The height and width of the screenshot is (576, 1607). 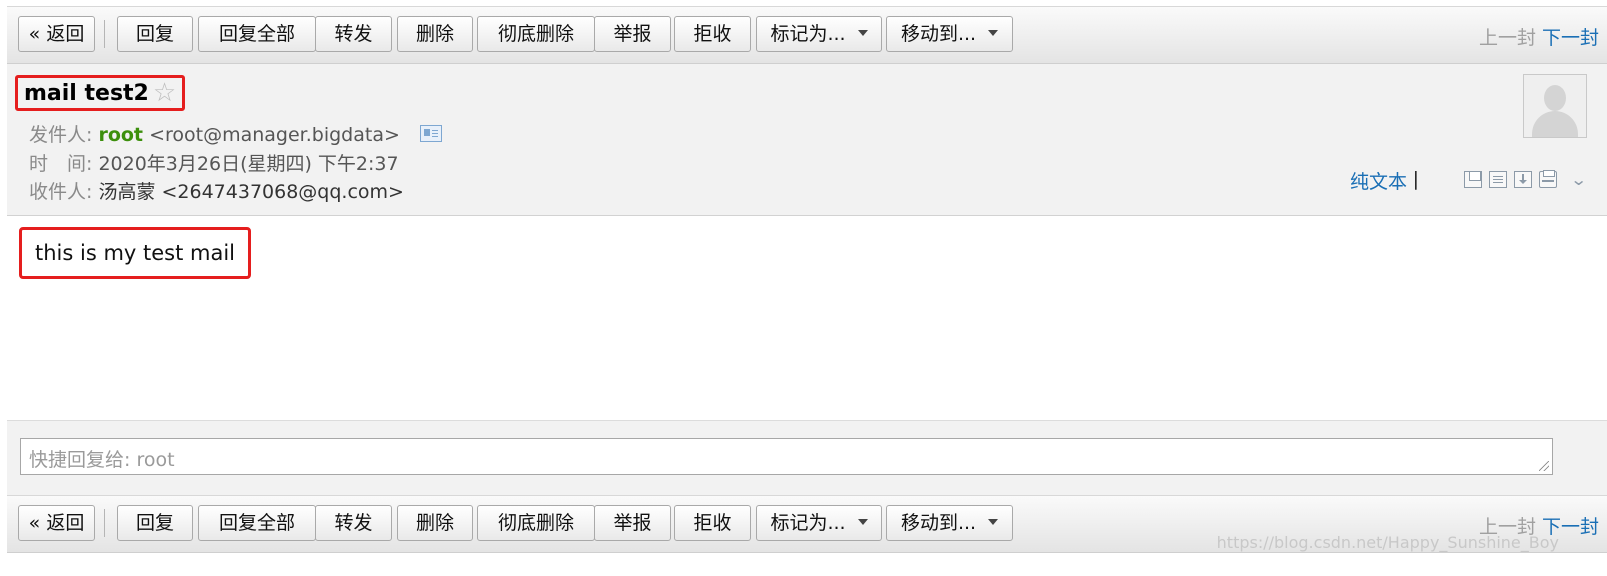 I want to click on mail-pager: 上一封 下一封, so click(x=1539, y=36).